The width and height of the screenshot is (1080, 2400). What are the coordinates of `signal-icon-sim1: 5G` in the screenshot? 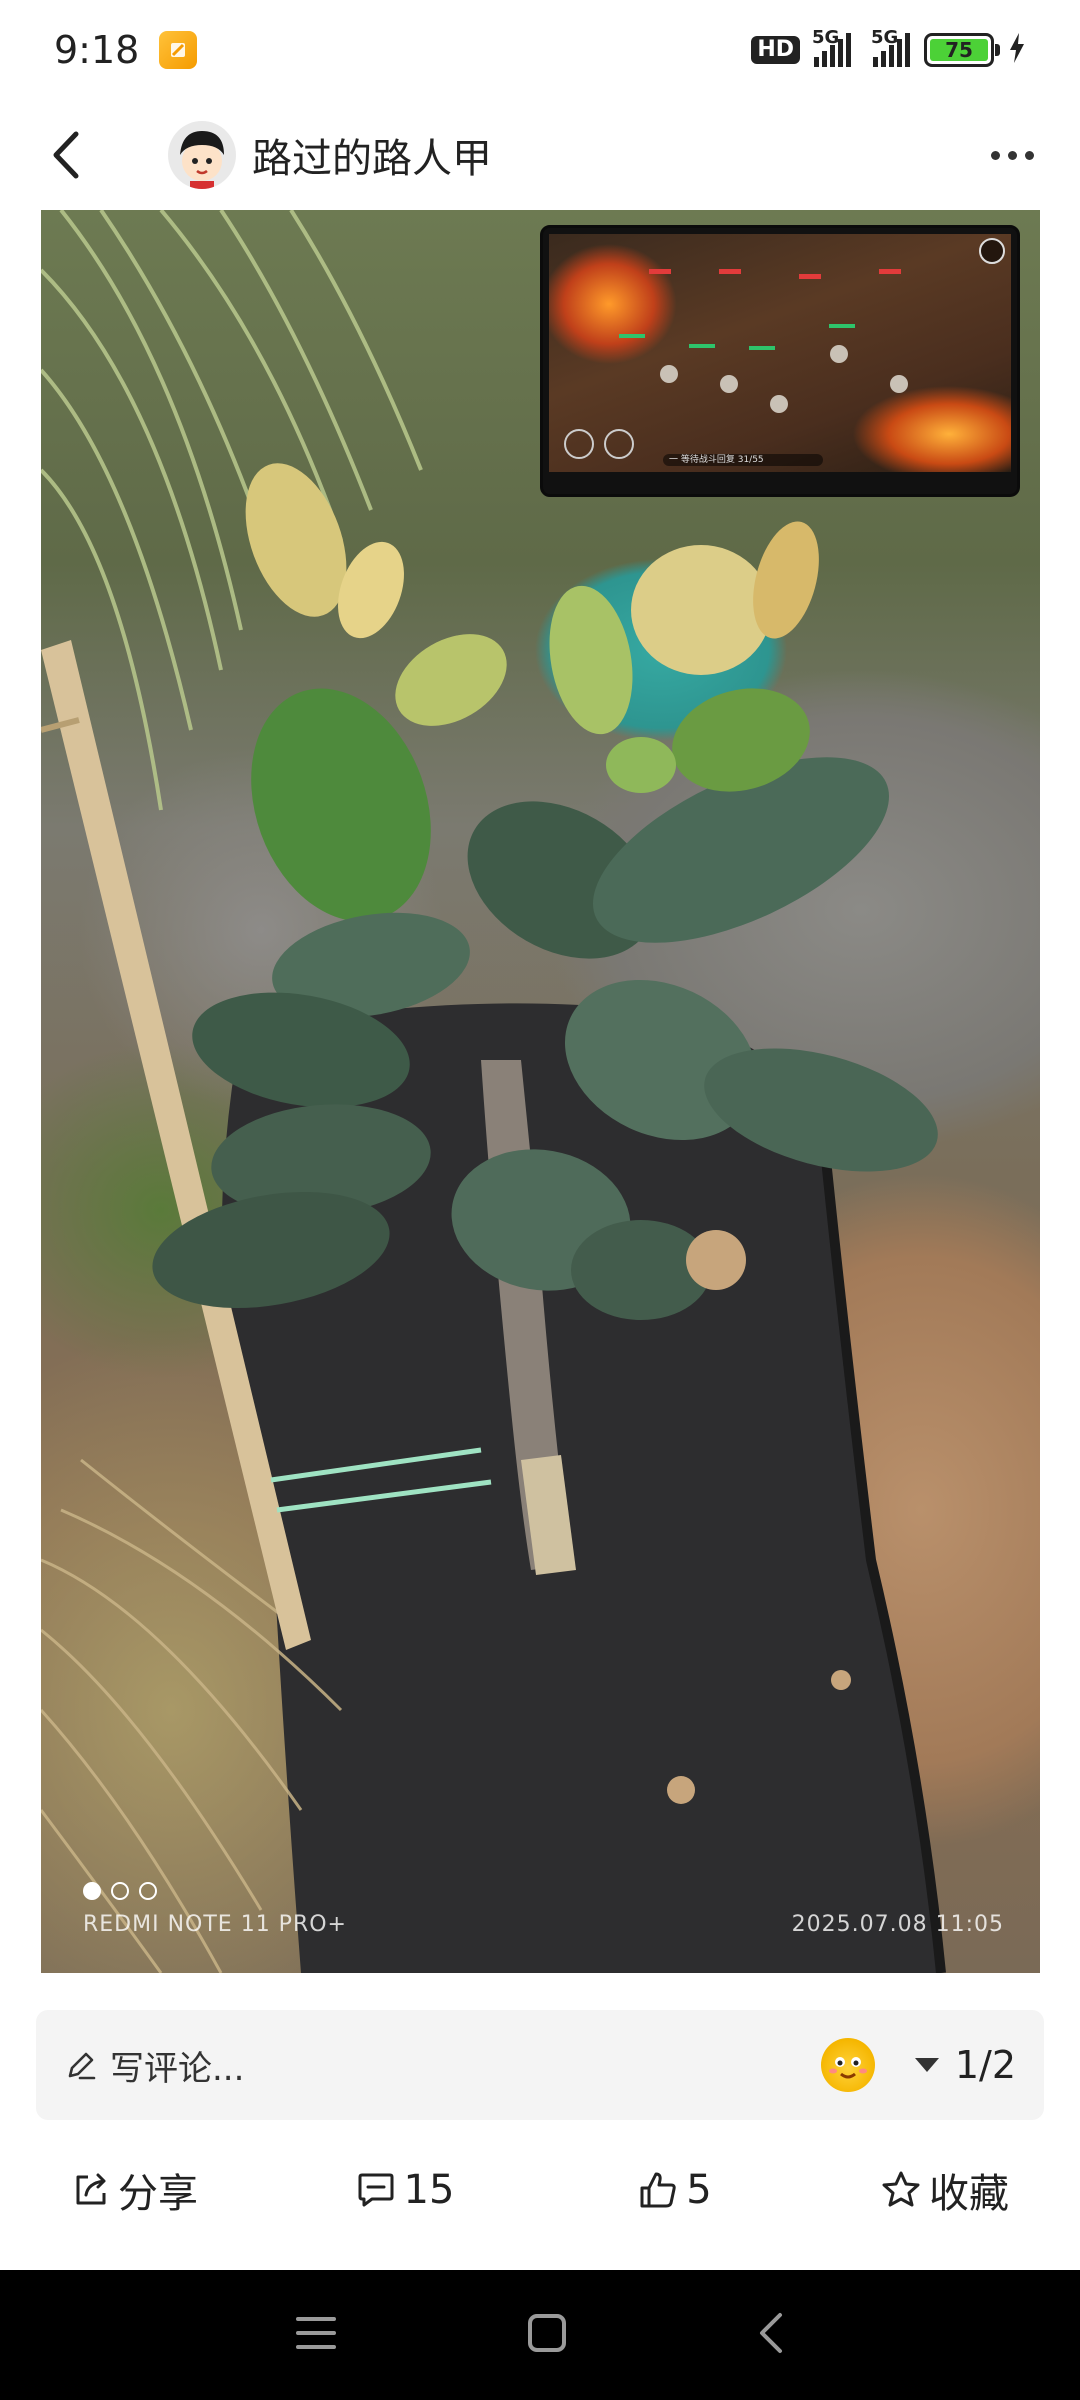 It's located at (831, 47).